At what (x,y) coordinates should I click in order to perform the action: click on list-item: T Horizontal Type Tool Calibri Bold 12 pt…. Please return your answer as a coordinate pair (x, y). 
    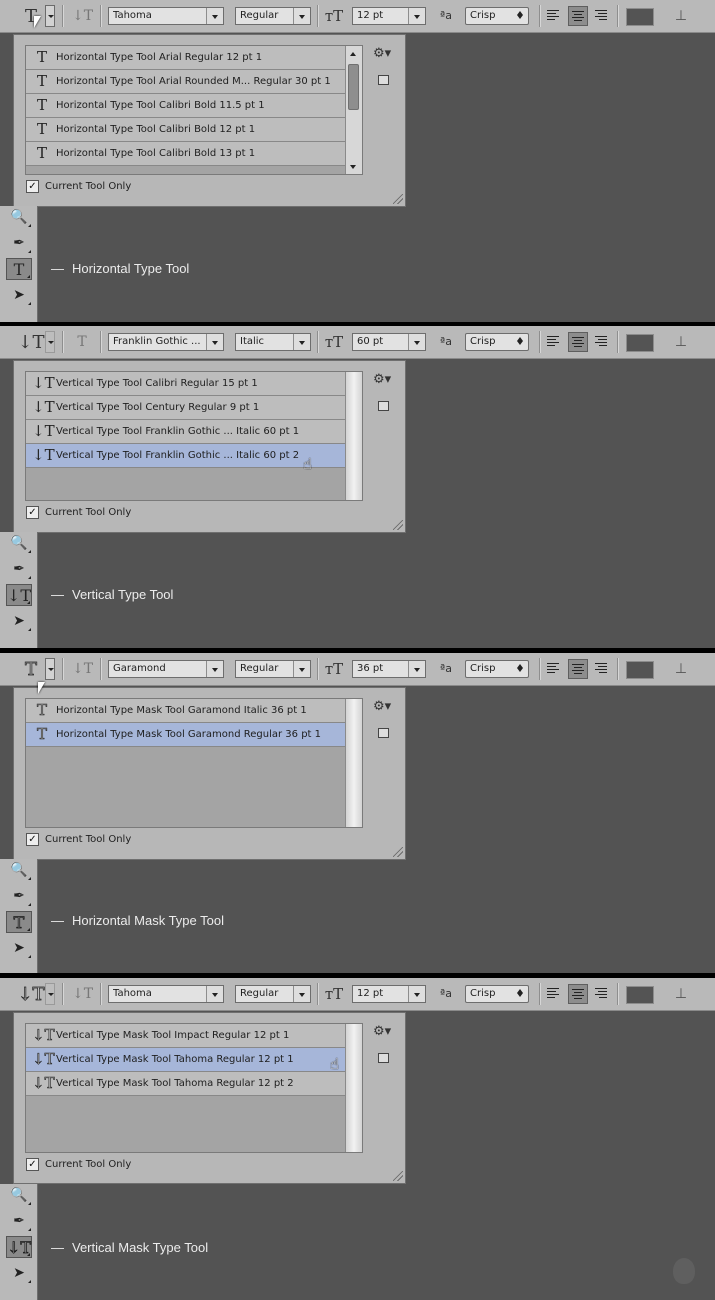
    Looking at the image, I should click on (185, 130).